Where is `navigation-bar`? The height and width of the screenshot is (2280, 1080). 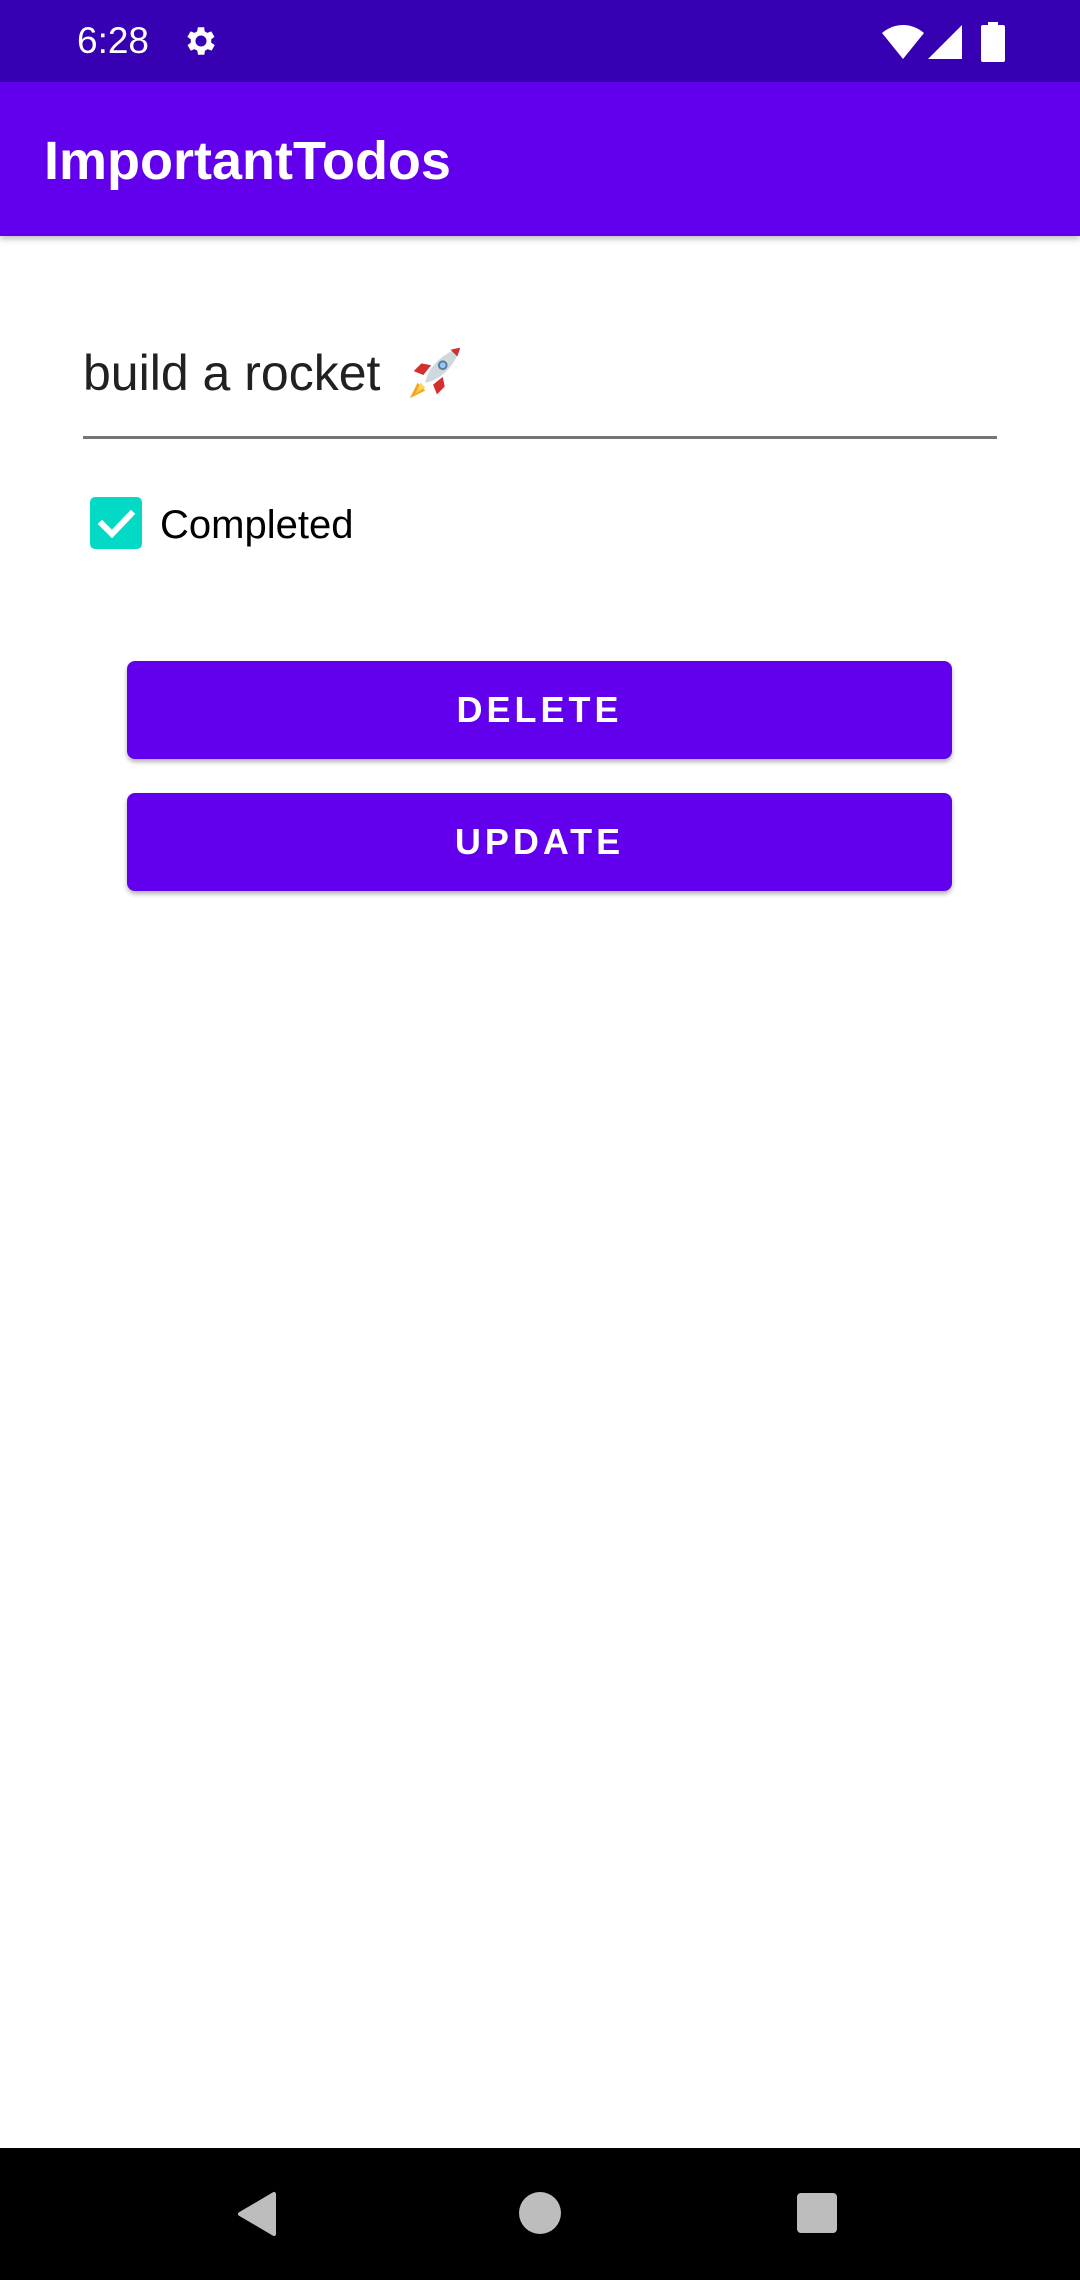
navigation-bar is located at coordinates (540, 2214).